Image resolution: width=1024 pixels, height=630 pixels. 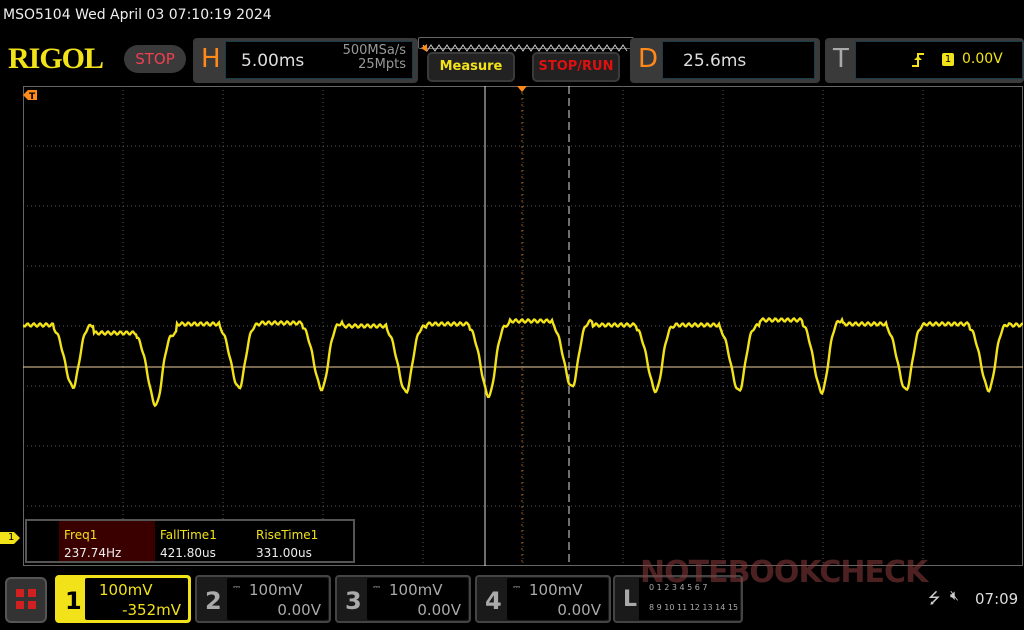 I want to click on trigger-panel: T 1 0.00V A, so click(x=924, y=60).